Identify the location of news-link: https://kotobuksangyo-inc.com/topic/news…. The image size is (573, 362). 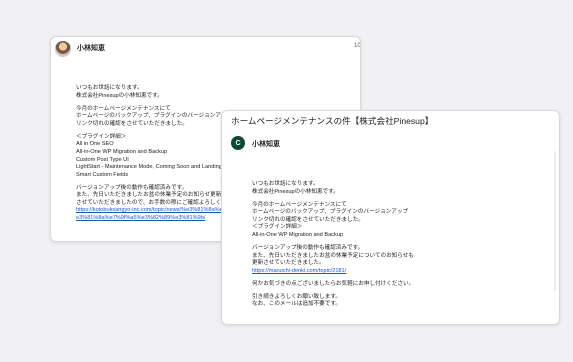
(154, 211).